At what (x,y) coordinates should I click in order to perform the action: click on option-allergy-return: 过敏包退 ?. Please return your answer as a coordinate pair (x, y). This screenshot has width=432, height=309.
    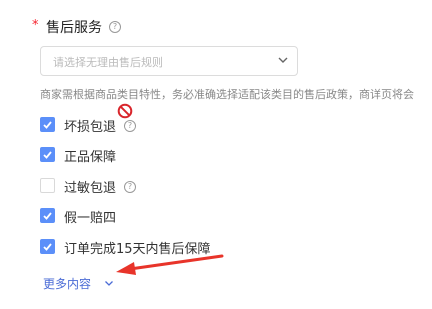
    Looking at the image, I should click on (95, 186).